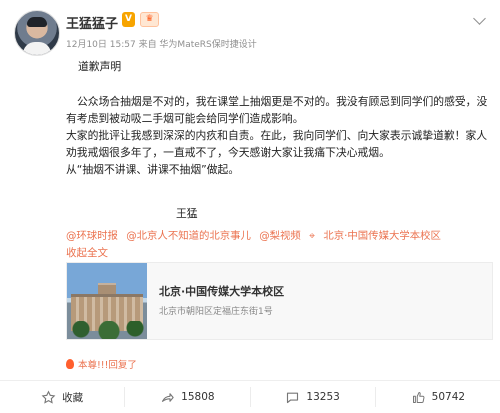 Image resolution: width=500 pixels, height=413 pixels. I want to click on chevron-down-icon, so click(479, 18).